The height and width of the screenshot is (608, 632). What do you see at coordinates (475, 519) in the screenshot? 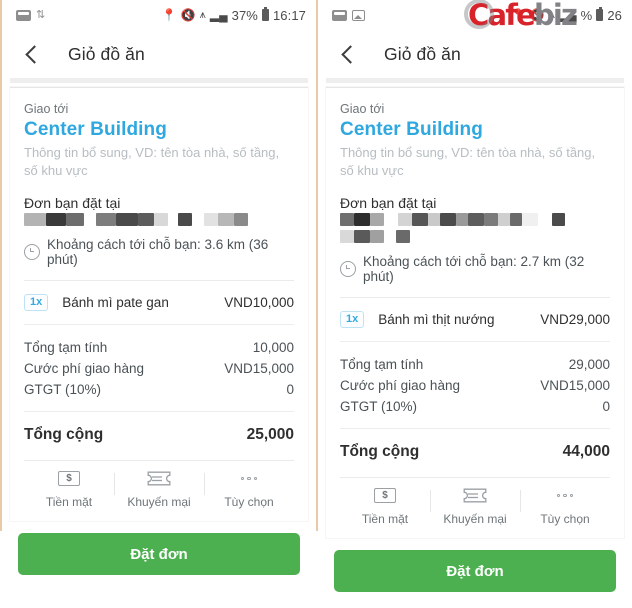
I see `promotion-label: Khuyến mại` at bounding box center [475, 519].